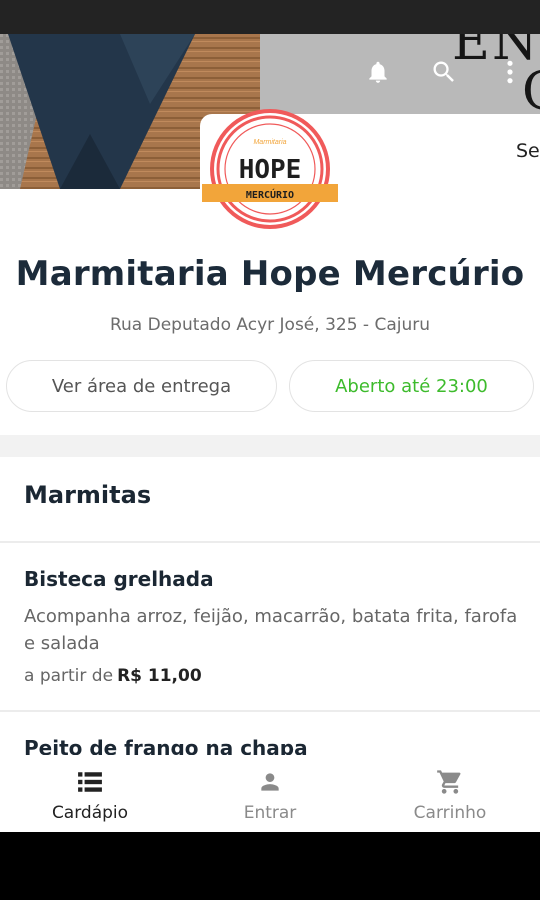 The height and width of the screenshot is (900, 540). Describe the element at coordinates (270, 866) in the screenshot. I see `system-nav-area` at that location.